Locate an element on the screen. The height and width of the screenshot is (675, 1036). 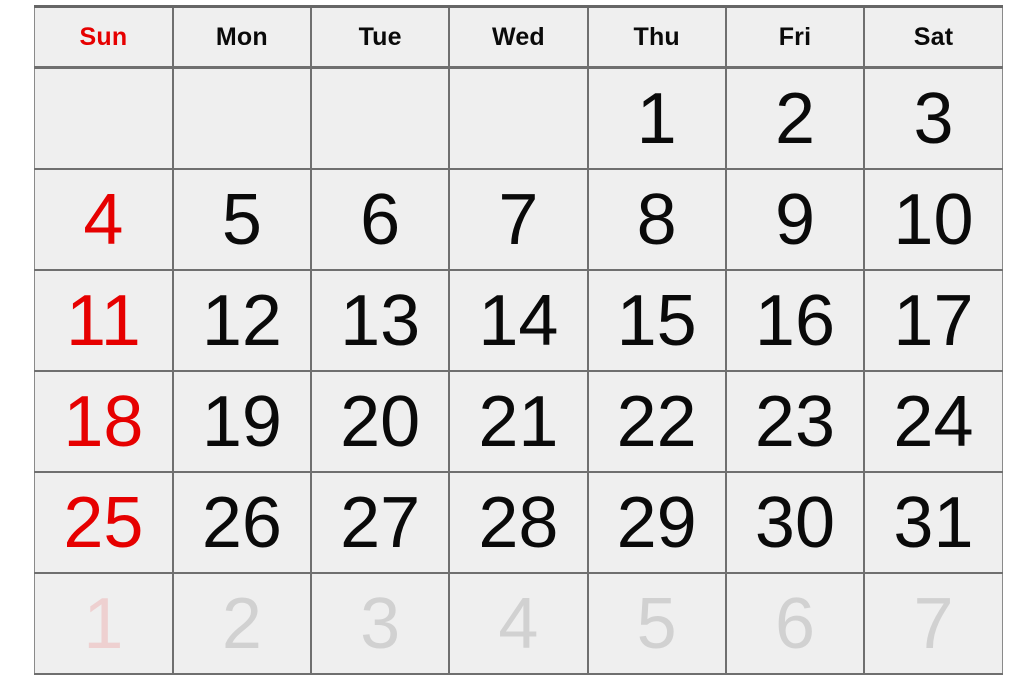
day-number: 28 is located at coordinates (518, 522).